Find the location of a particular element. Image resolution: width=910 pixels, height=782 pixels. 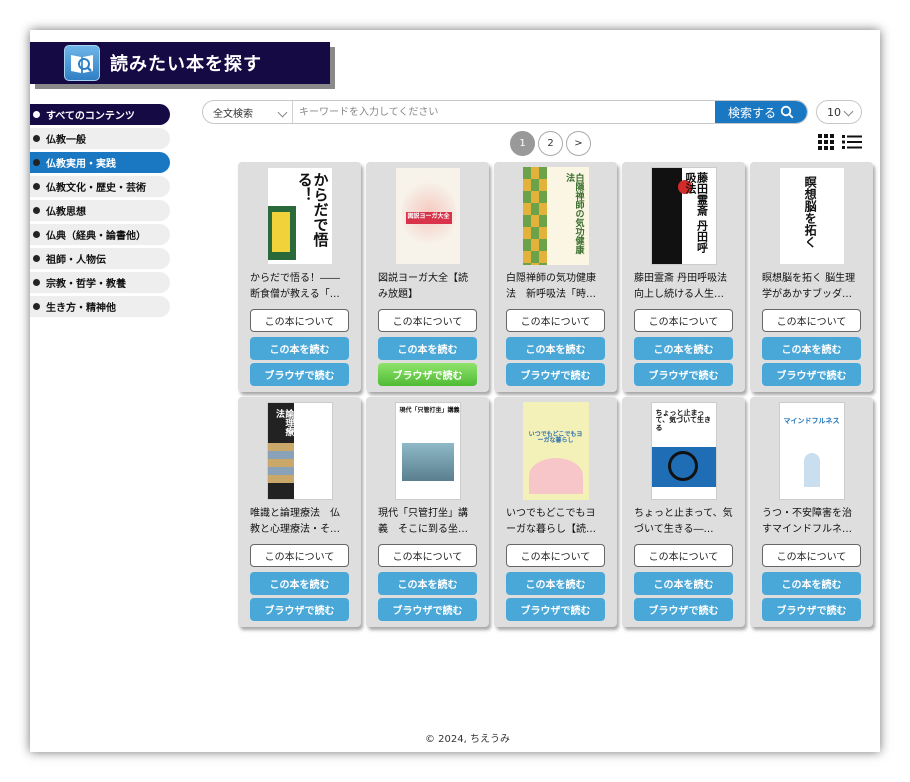

book-cover: 図説ヨーガ大全 is located at coordinates (427, 216).